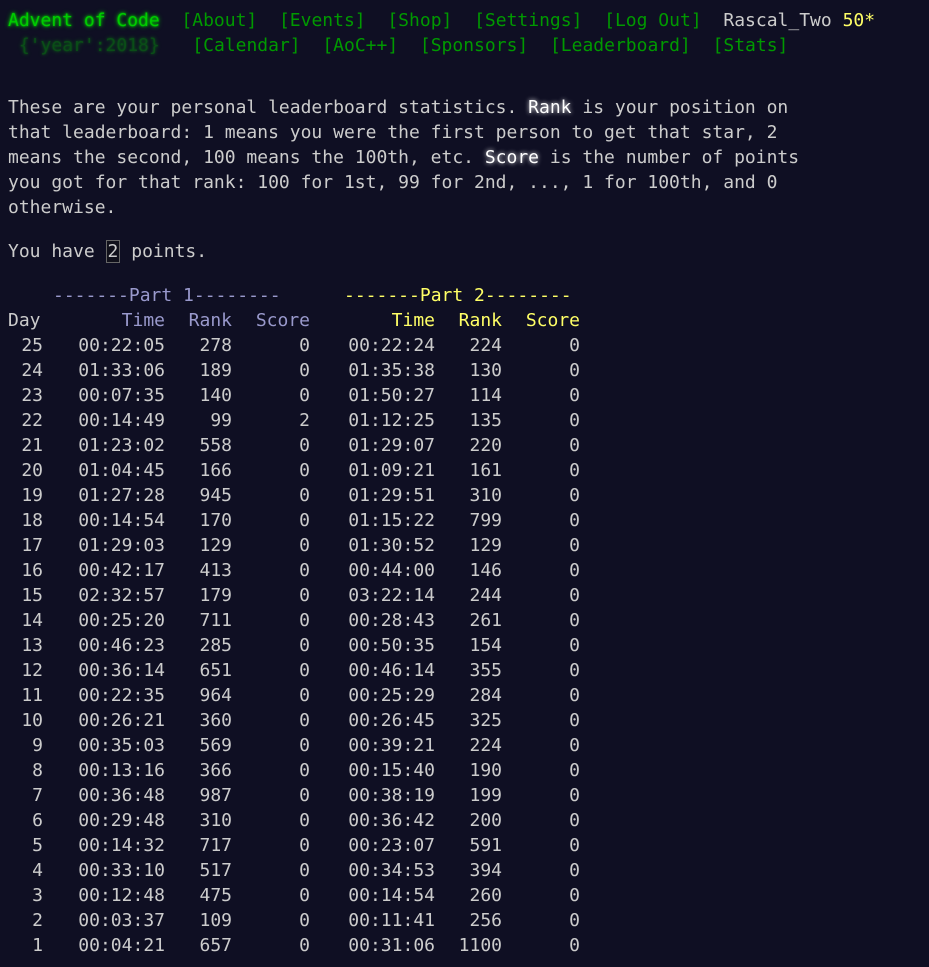  I want to click on part2-time-cell: 00:25:29, so click(391, 695).